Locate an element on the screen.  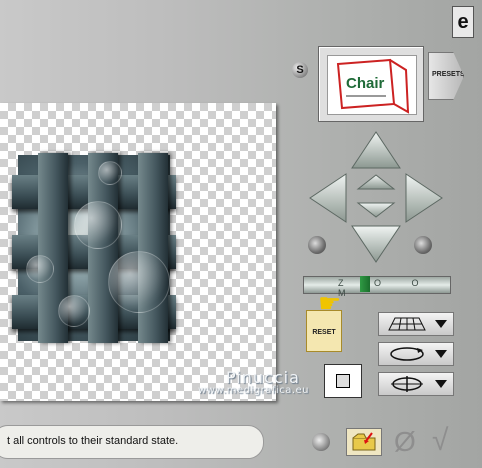
rotate-right-icon is located at coordinates (423, 245).